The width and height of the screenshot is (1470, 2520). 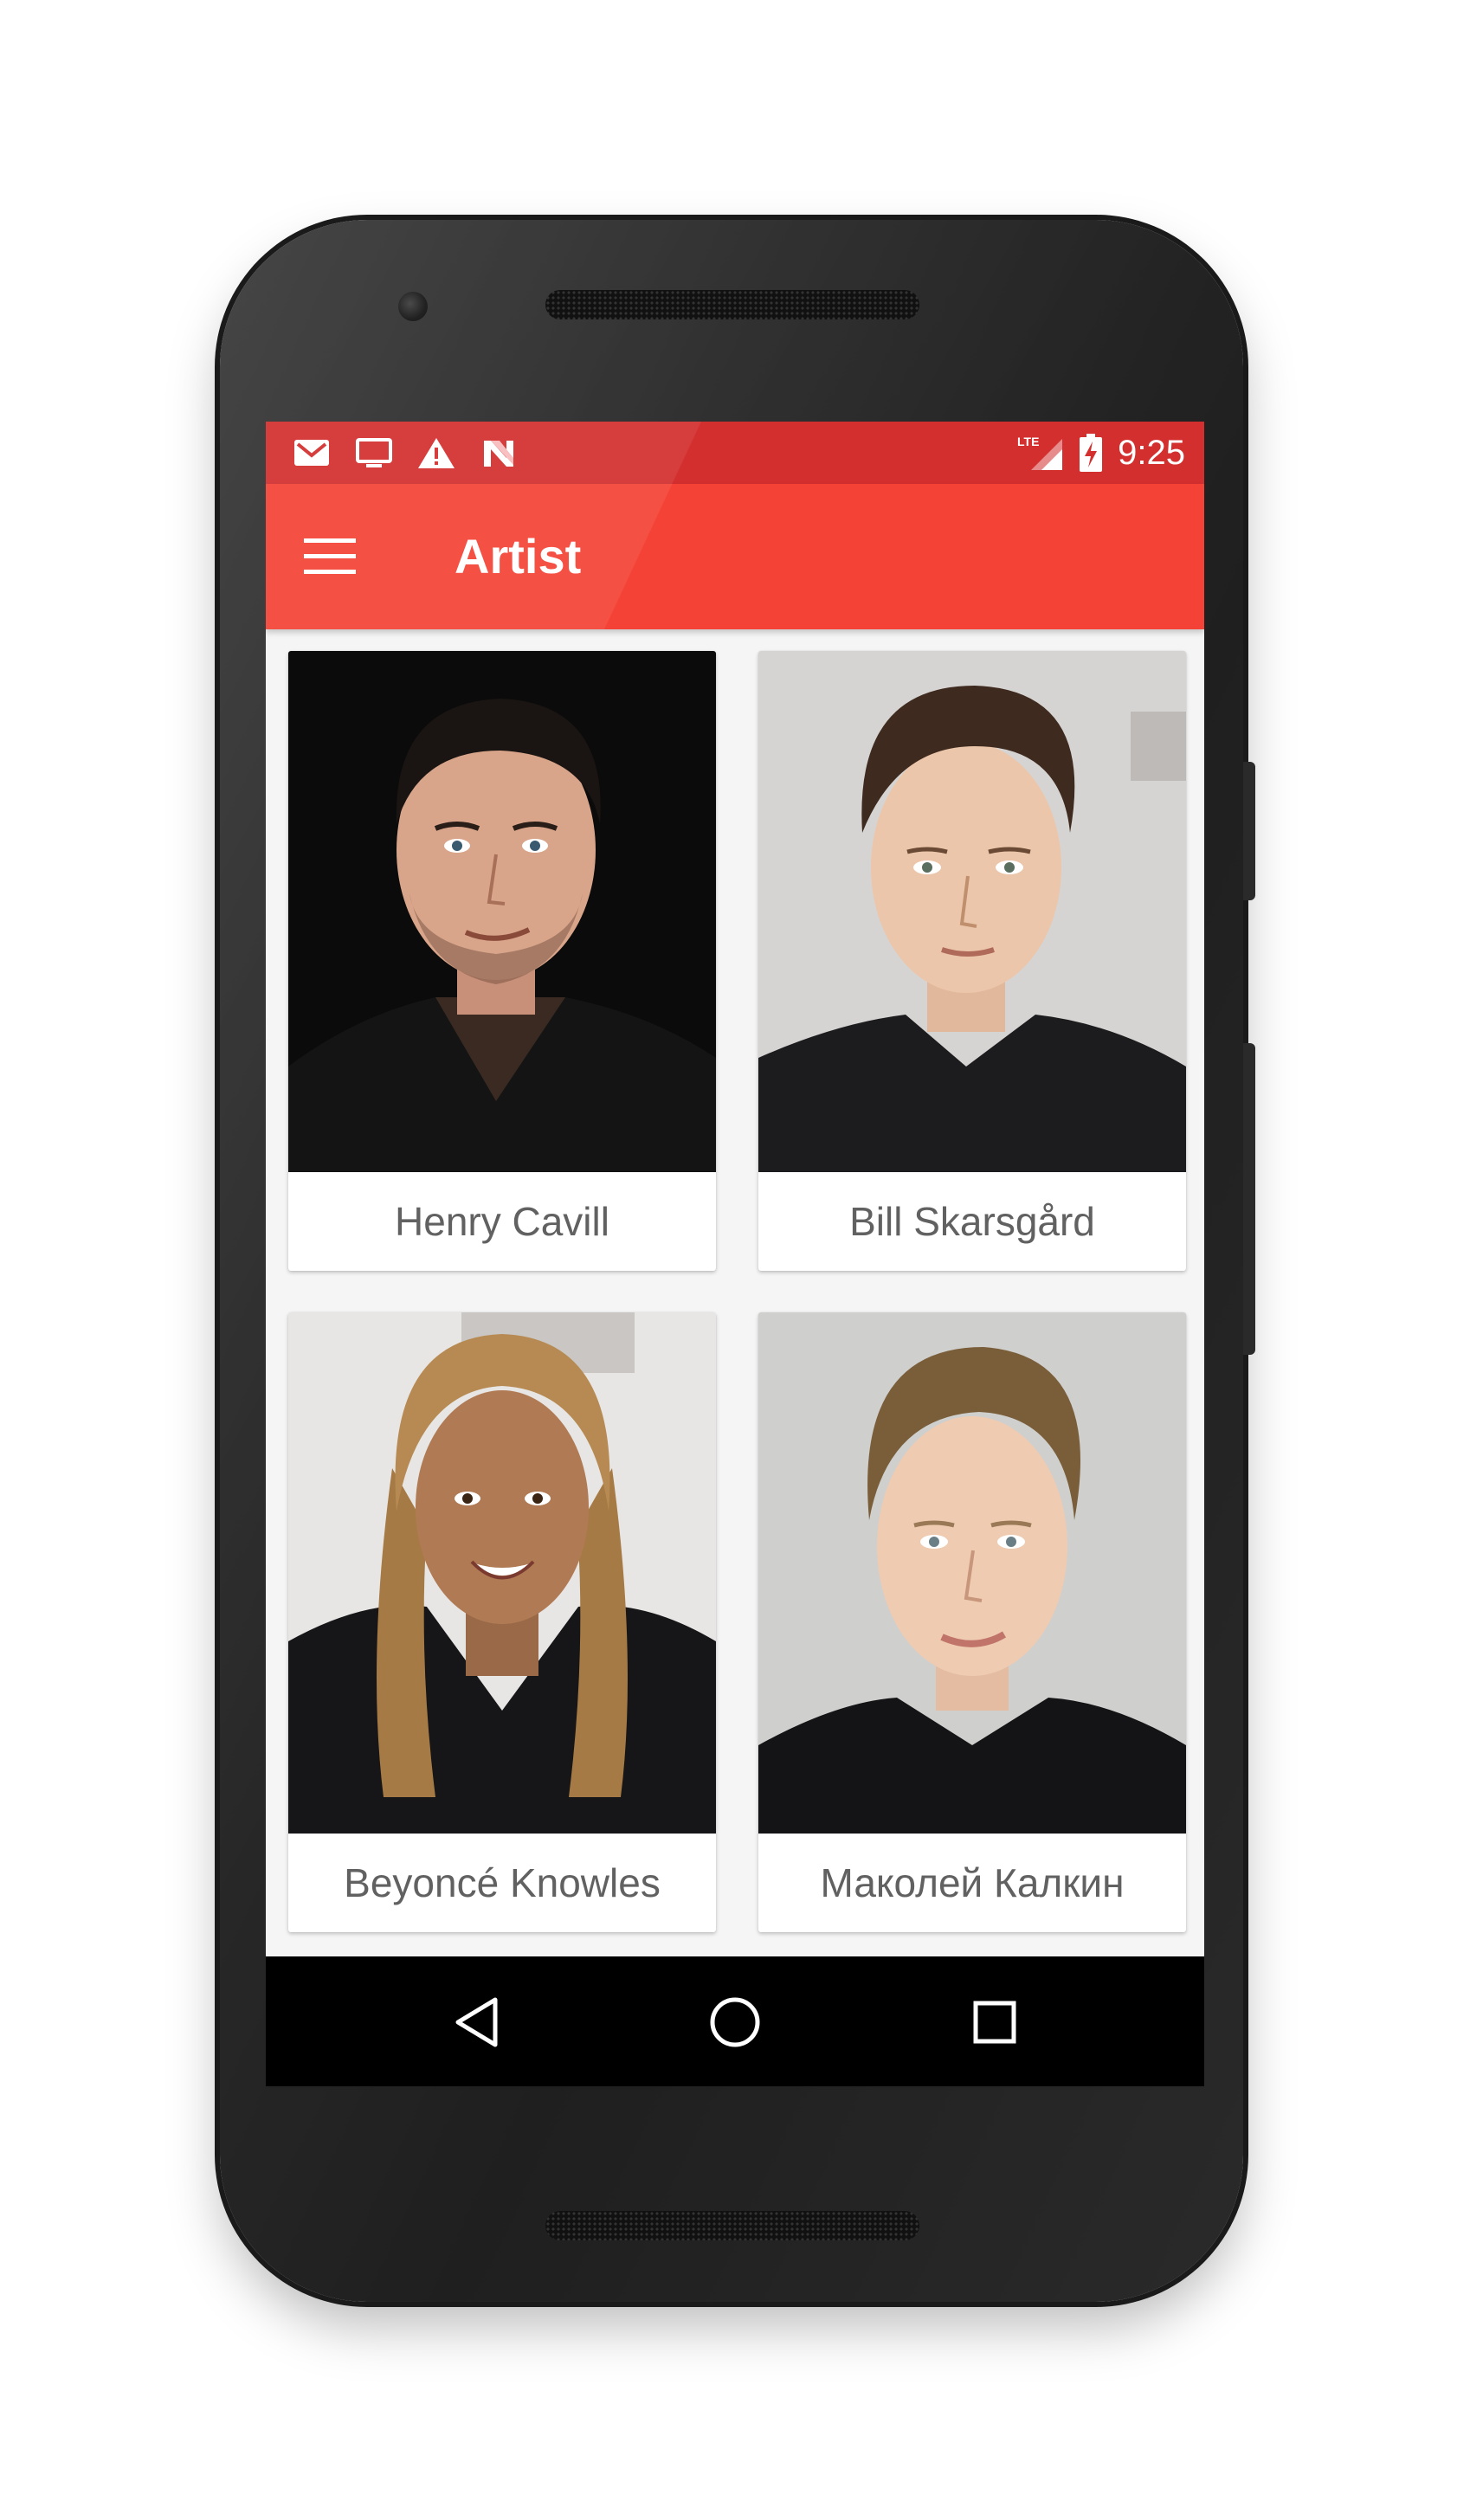 What do you see at coordinates (1152, 453) in the screenshot?
I see `status-time: 9:25` at bounding box center [1152, 453].